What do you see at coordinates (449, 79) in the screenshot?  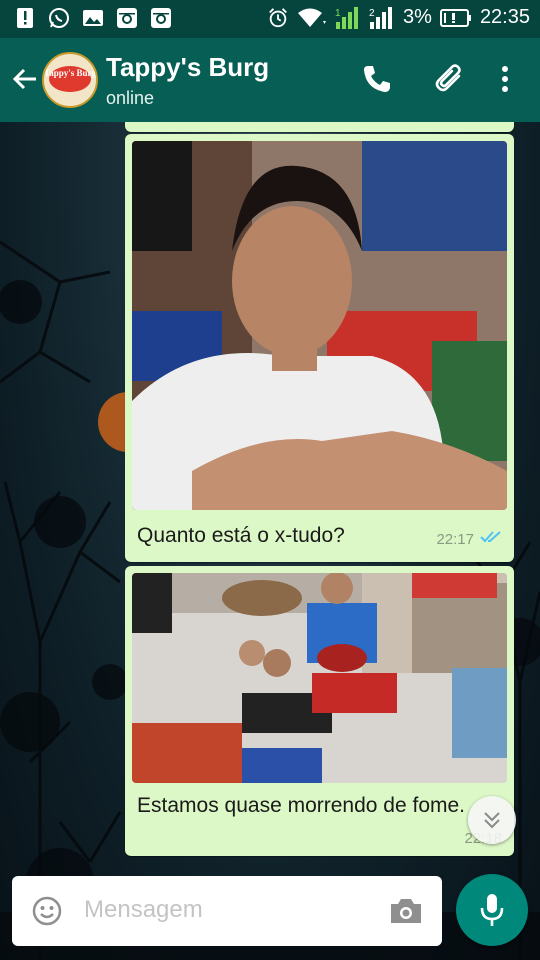 I see `attach-icon` at bounding box center [449, 79].